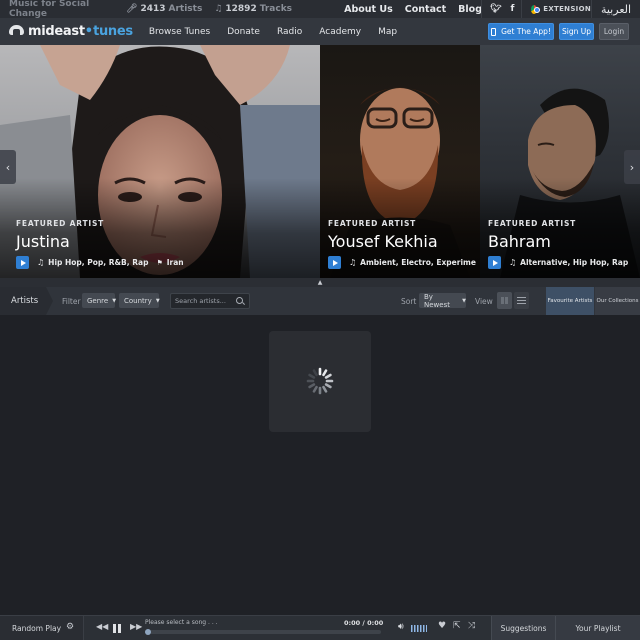 Image resolution: width=640 pixels, height=640 pixels. I want to click on blog-link: Blog, so click(470, 9).